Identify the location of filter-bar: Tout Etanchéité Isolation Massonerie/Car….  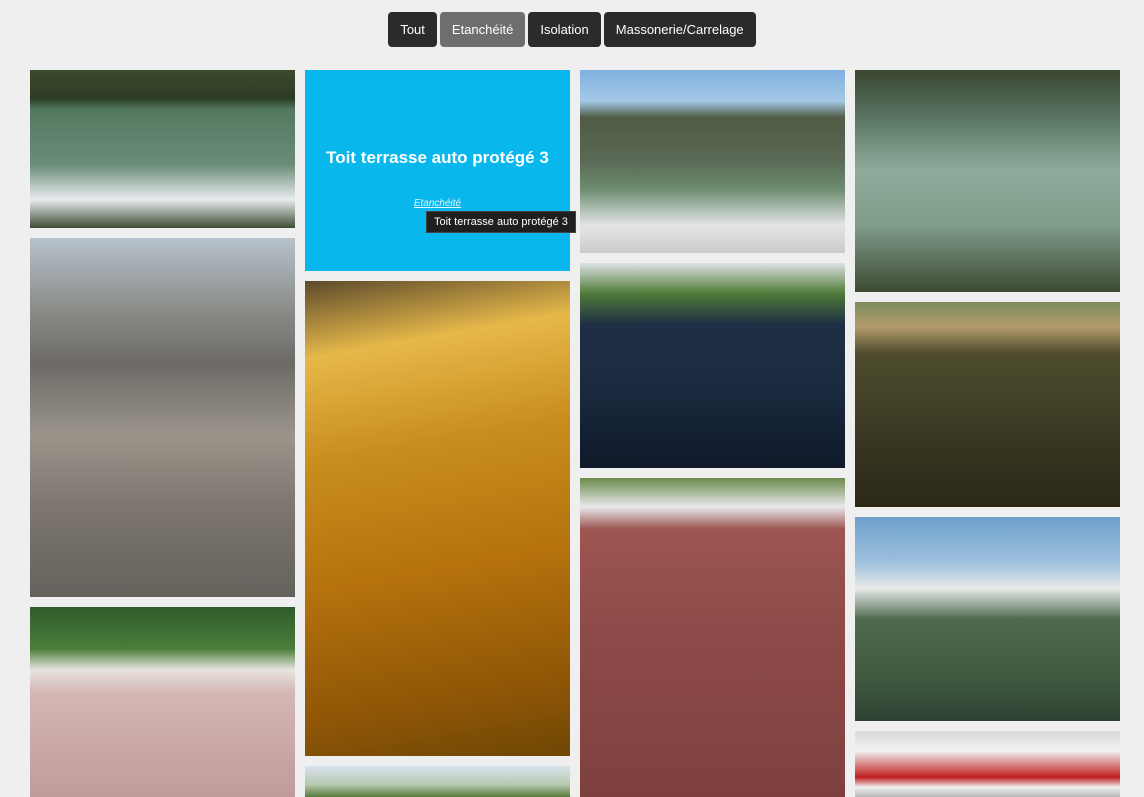
(572, 29).